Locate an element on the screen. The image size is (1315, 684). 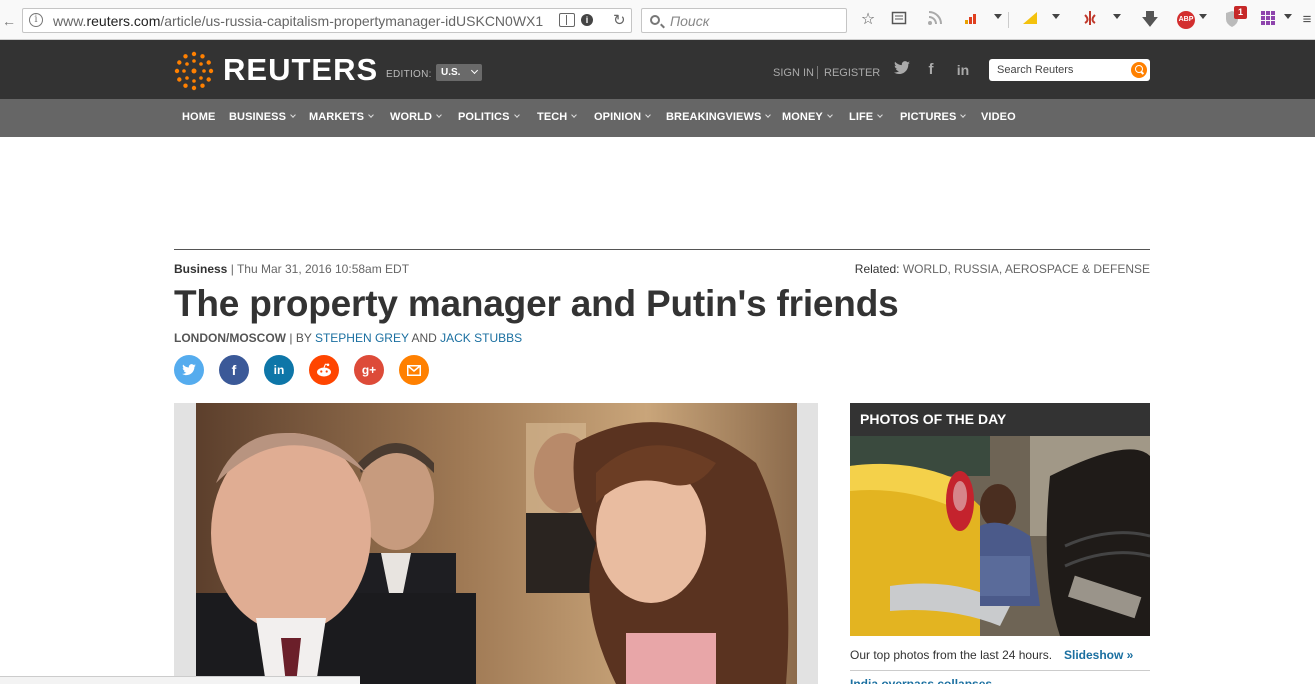
share-email-button is located at coordinates (414, 370).